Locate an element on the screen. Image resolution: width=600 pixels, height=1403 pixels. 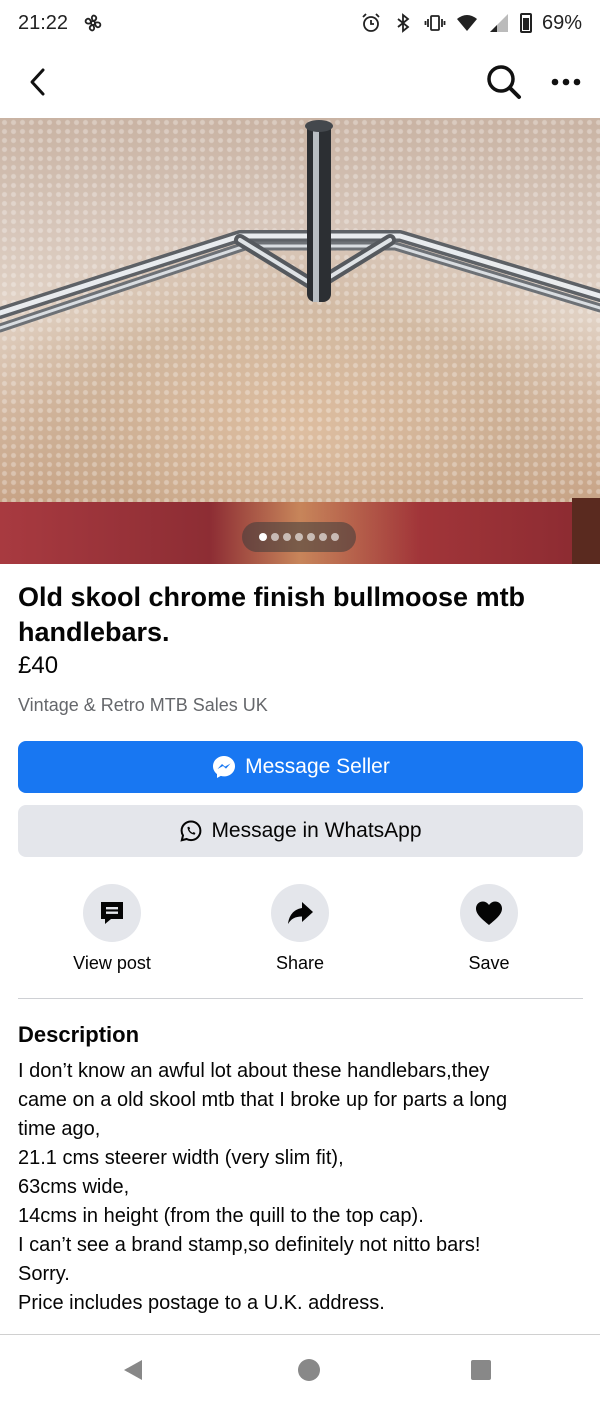
bluetooth-icon is located at coordinates (403, 23).